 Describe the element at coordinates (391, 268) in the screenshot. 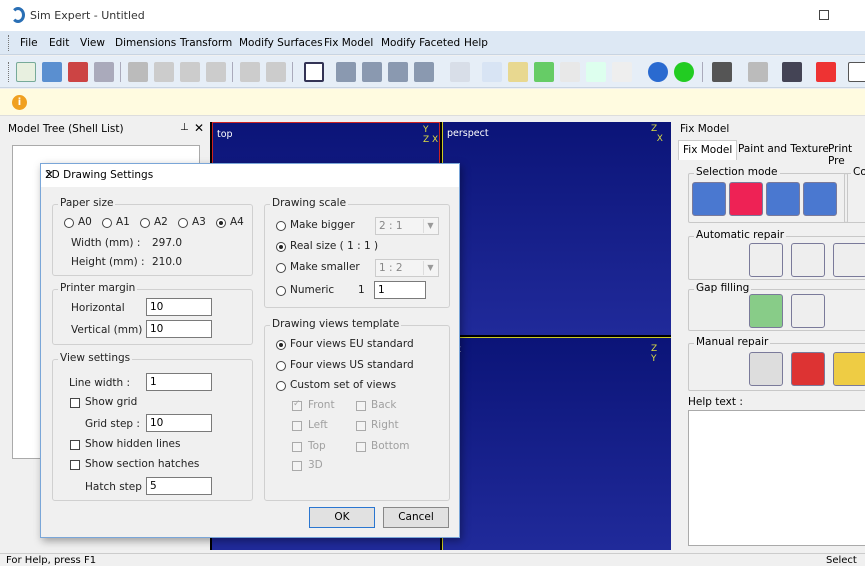

I see `smaller-scale-value: 1 : 2` at that location.